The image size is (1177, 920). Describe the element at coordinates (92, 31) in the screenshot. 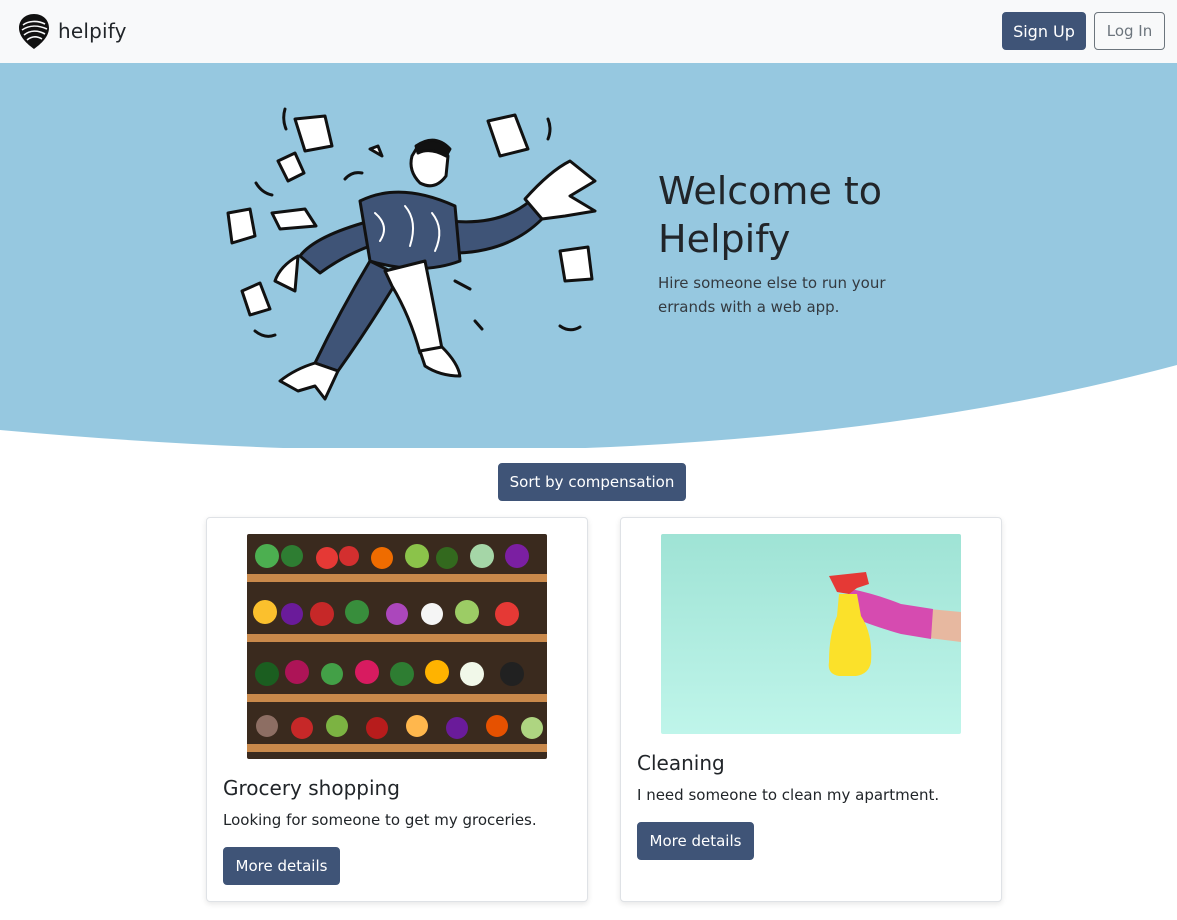

I see `brand-name: helpify` at that location.